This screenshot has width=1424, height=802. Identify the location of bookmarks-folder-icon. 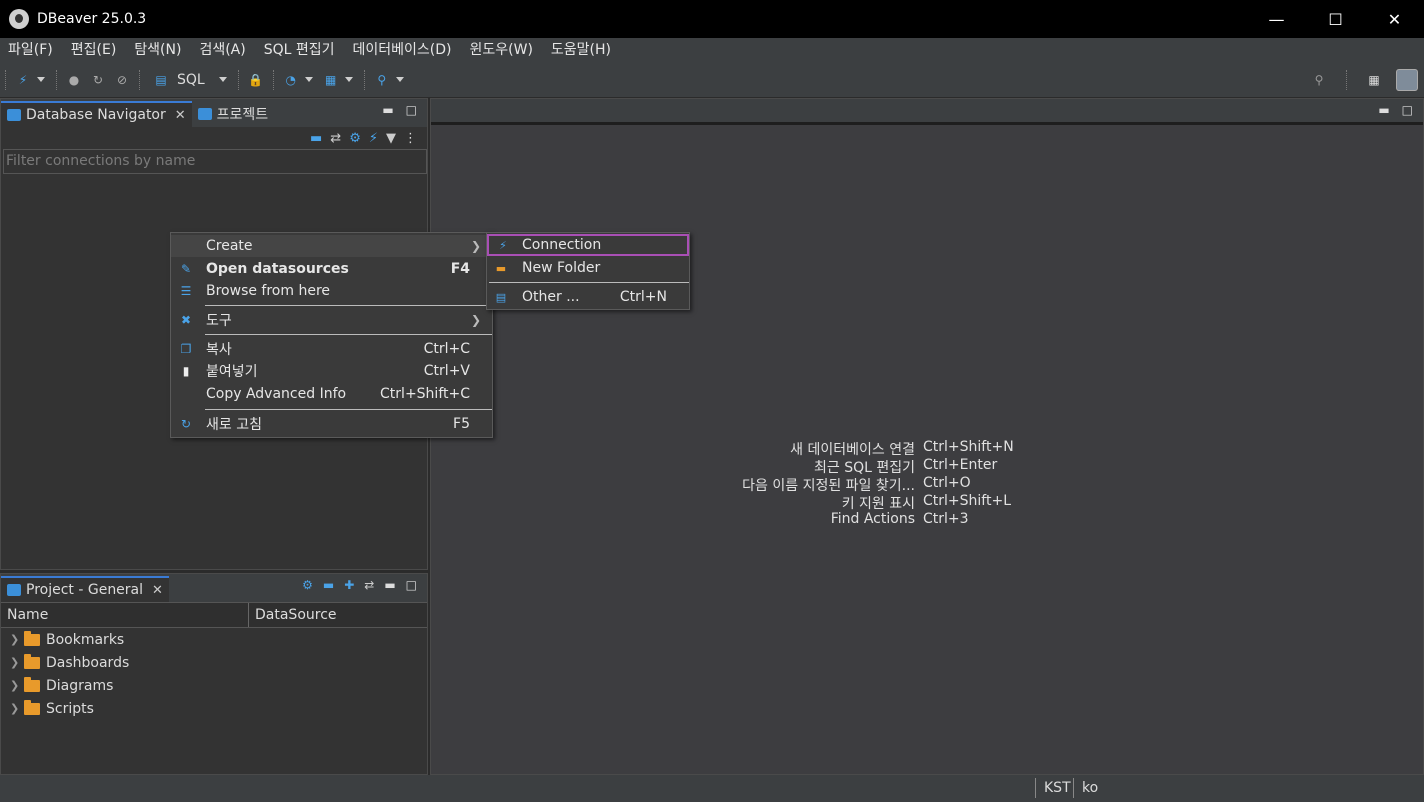
(32, 638).